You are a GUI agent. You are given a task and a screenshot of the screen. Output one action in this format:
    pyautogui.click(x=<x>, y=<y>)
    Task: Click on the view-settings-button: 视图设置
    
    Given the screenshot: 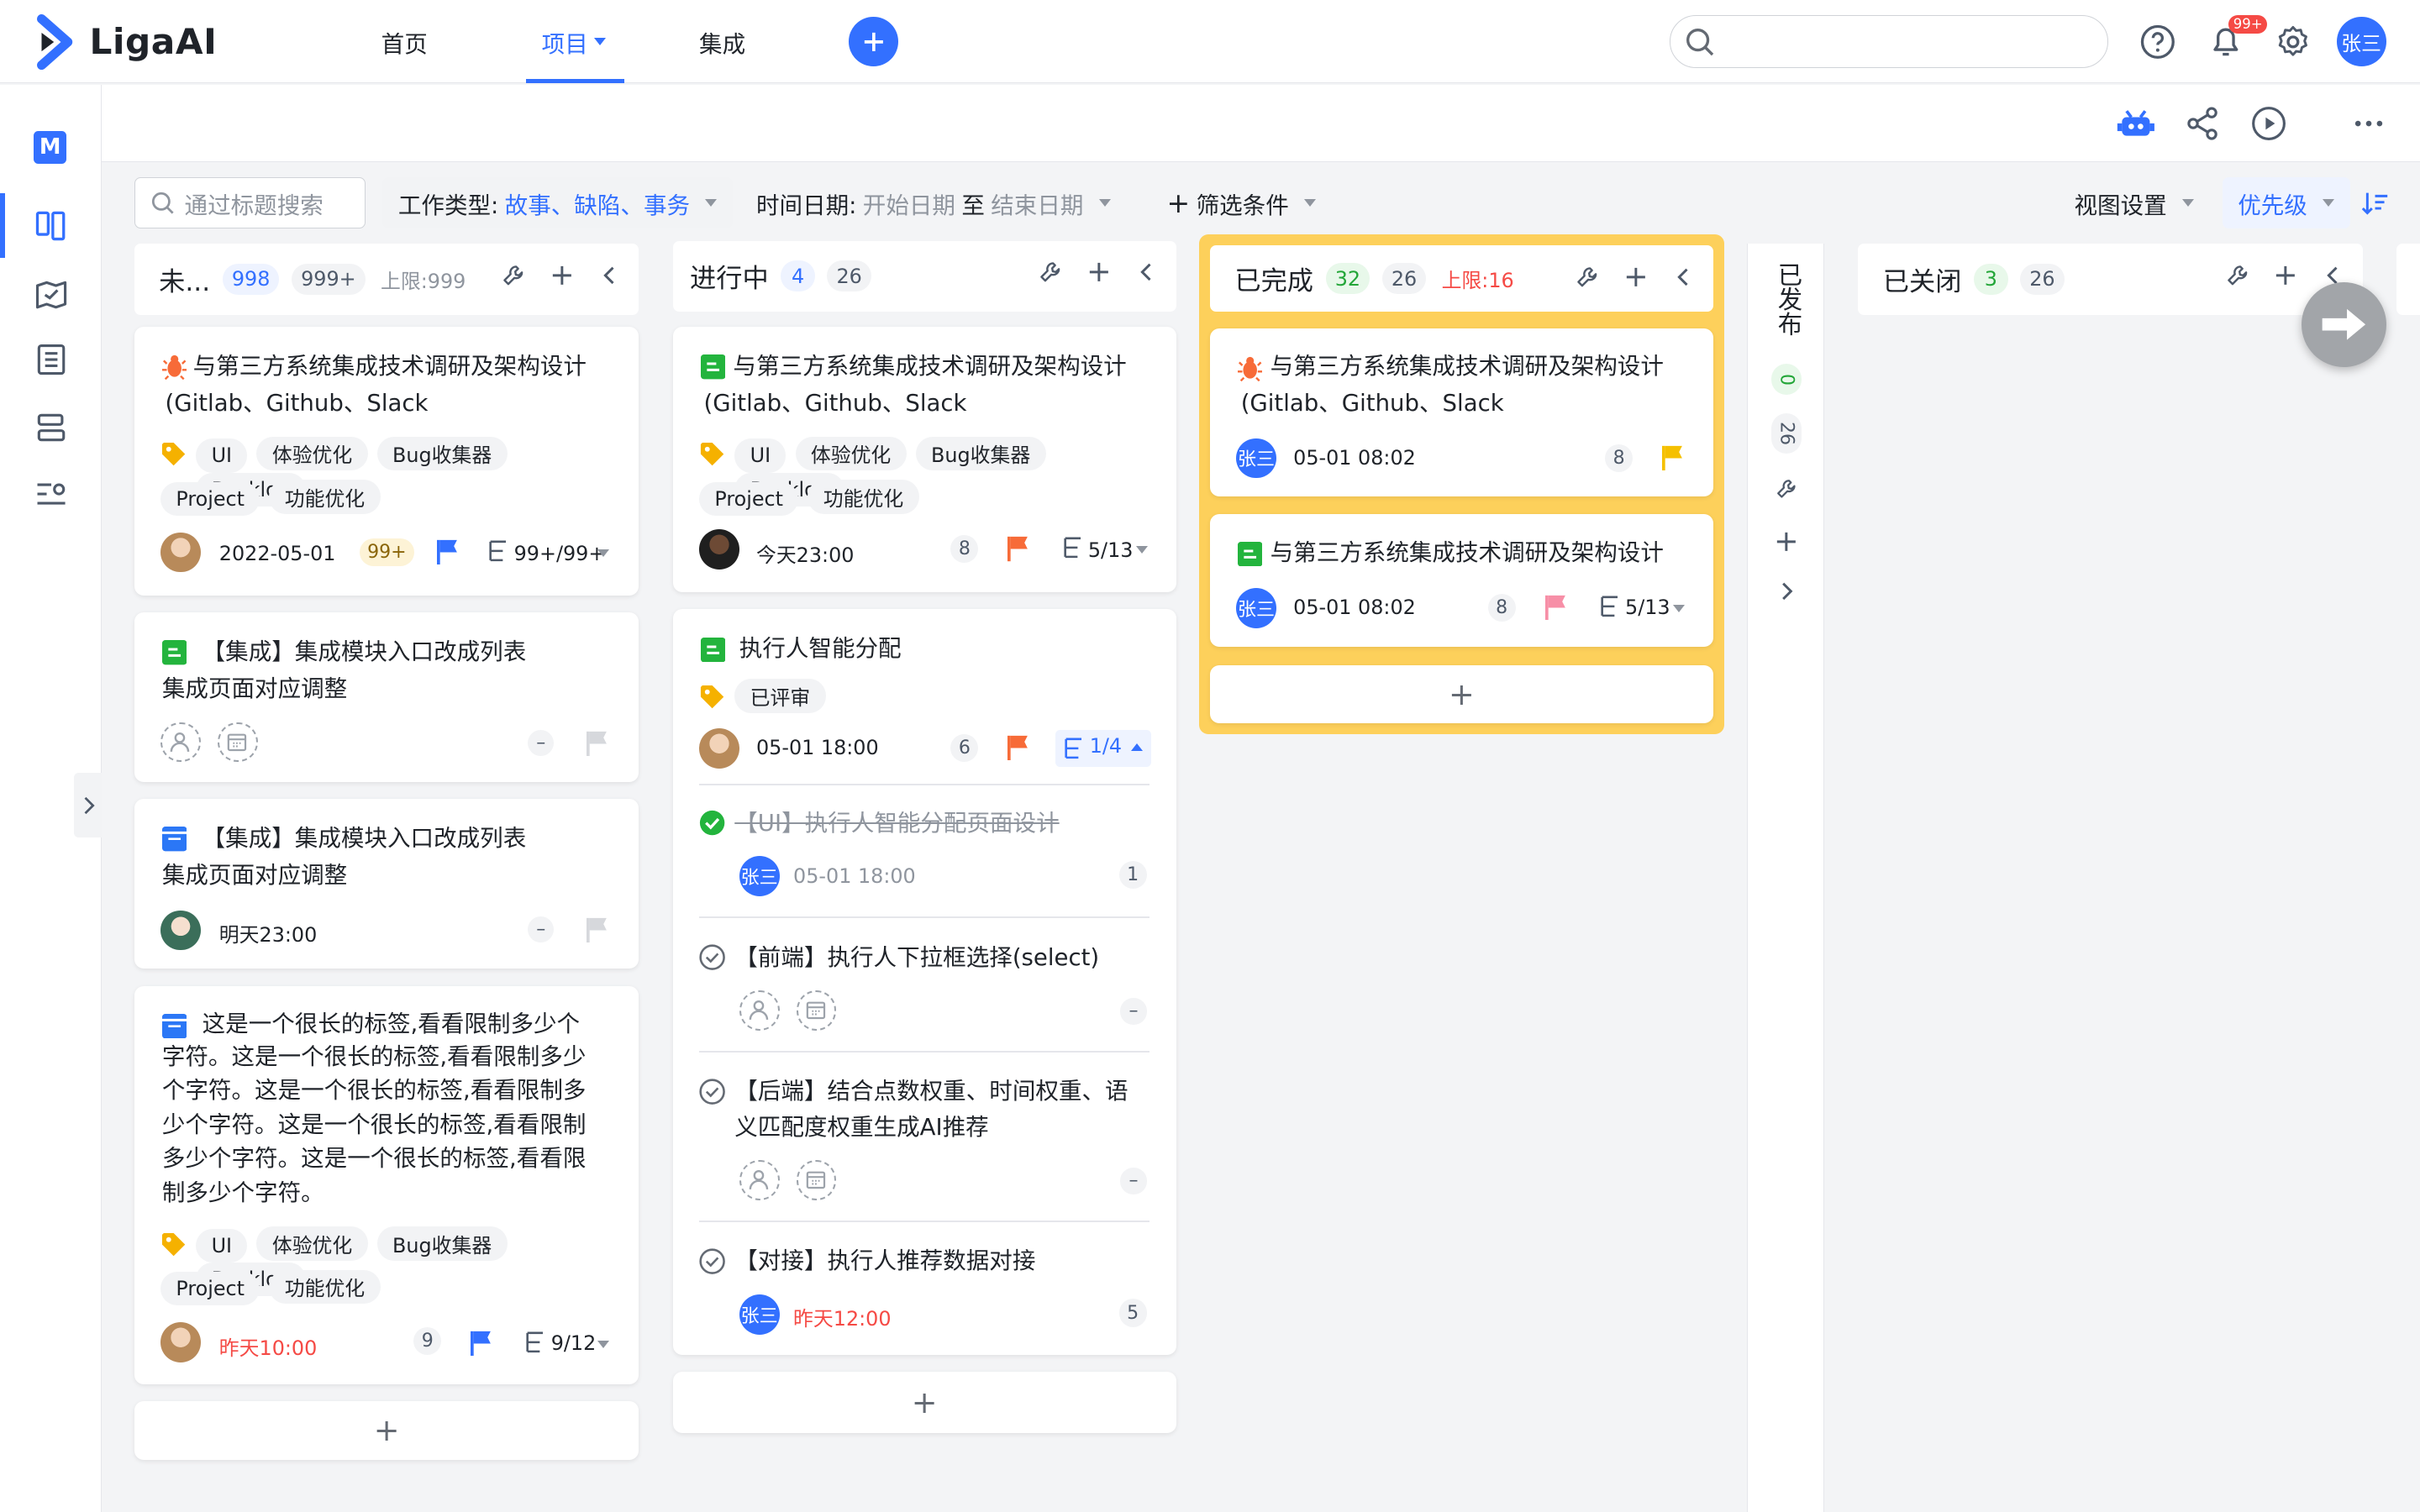 What is the action you would take?
    pyautogui.click(x=2134, y=202)
    